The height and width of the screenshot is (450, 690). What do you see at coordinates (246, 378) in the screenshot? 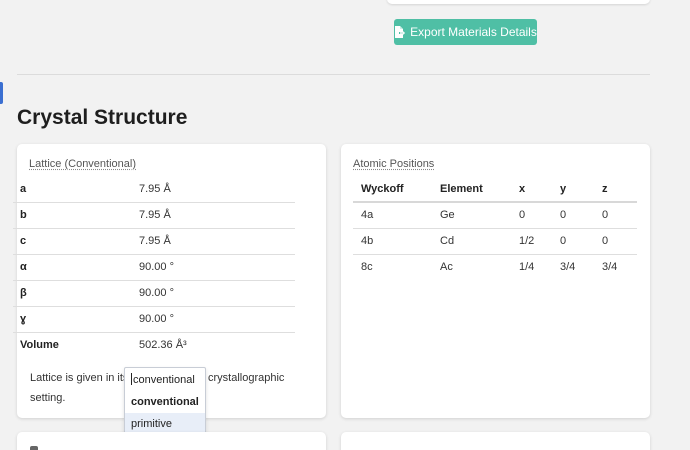
I see `lattice-note-text: crystallographic` at bounding box center [246, 378].